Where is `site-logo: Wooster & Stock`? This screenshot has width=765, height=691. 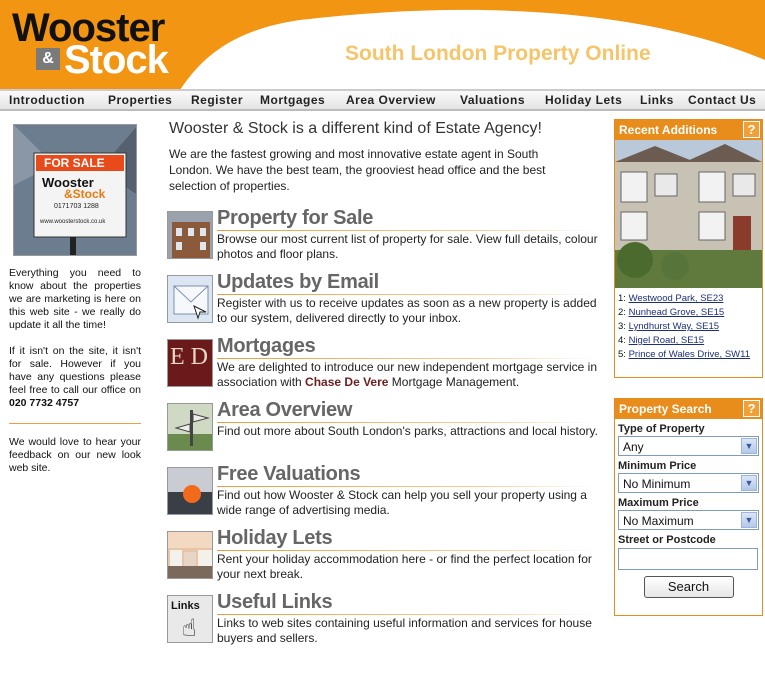
site-logo: Wooster & Stock is located at coordinates (93, 44).